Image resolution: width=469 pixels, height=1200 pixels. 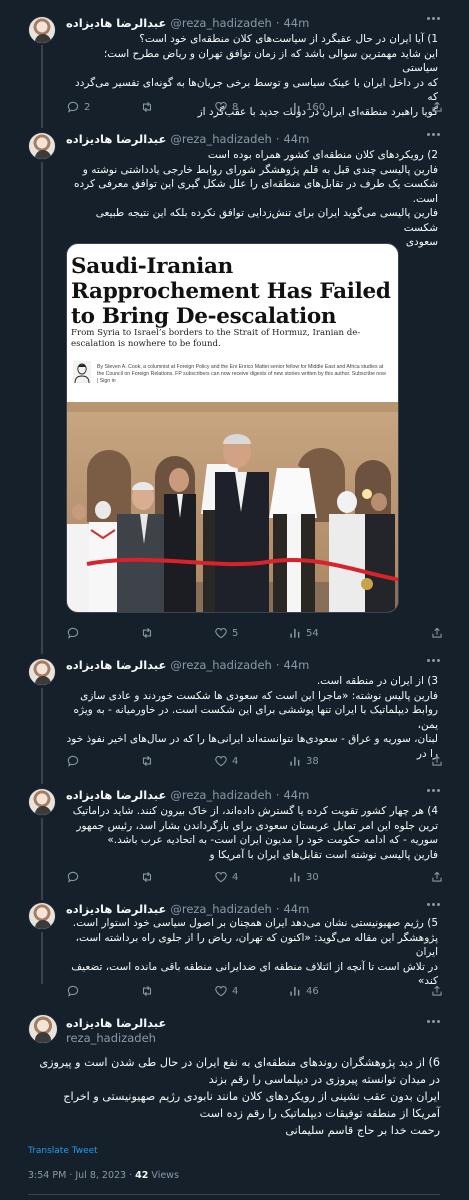 I want to click on divider, so click(x=234, y=1194).